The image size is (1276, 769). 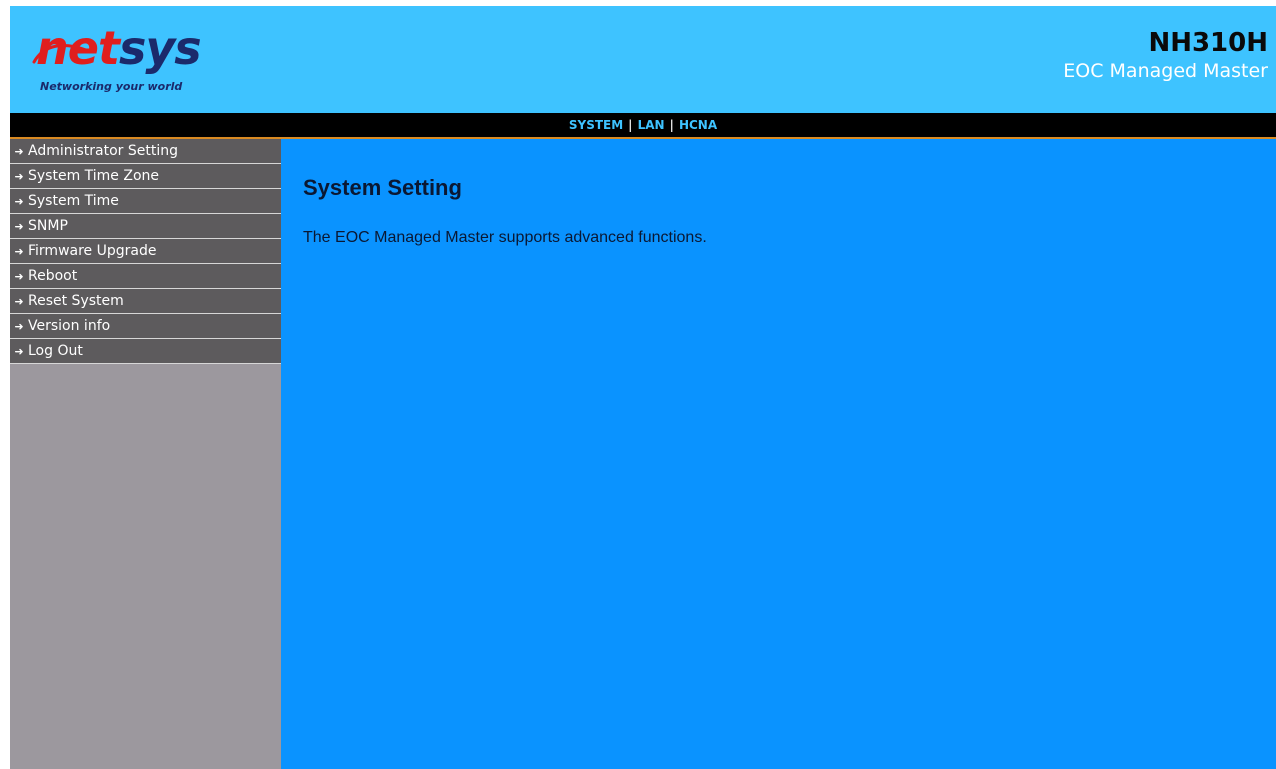 What do you see at coordinates (55, 351) in the screenshot?
I see `sidebar-item-label: Log Out` at bounding box center [55, 351].